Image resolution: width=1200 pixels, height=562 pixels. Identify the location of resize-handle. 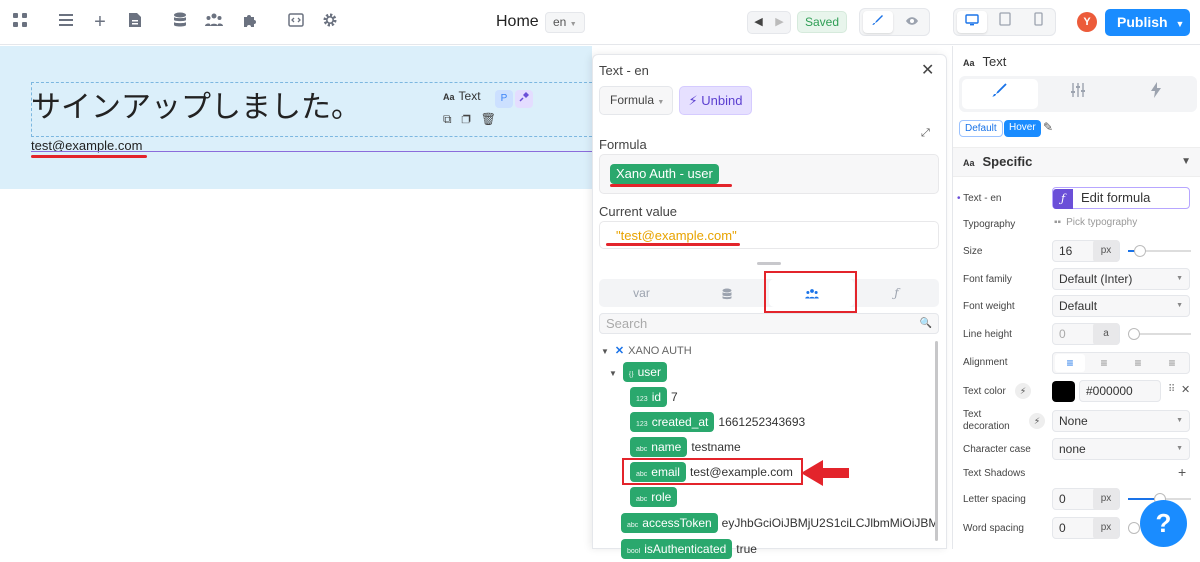
(769, 263).